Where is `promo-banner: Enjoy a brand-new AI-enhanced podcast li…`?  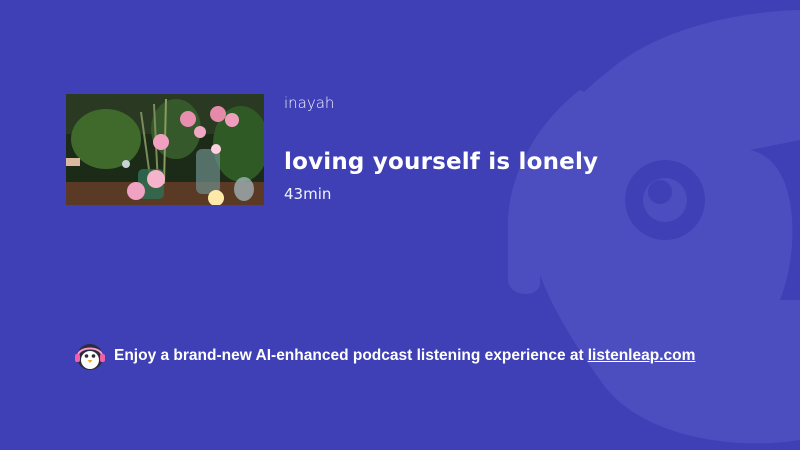 promo-banner: Enjoy a brand-new AI-enhanced podcast li… is located at coordinates (384, 356).